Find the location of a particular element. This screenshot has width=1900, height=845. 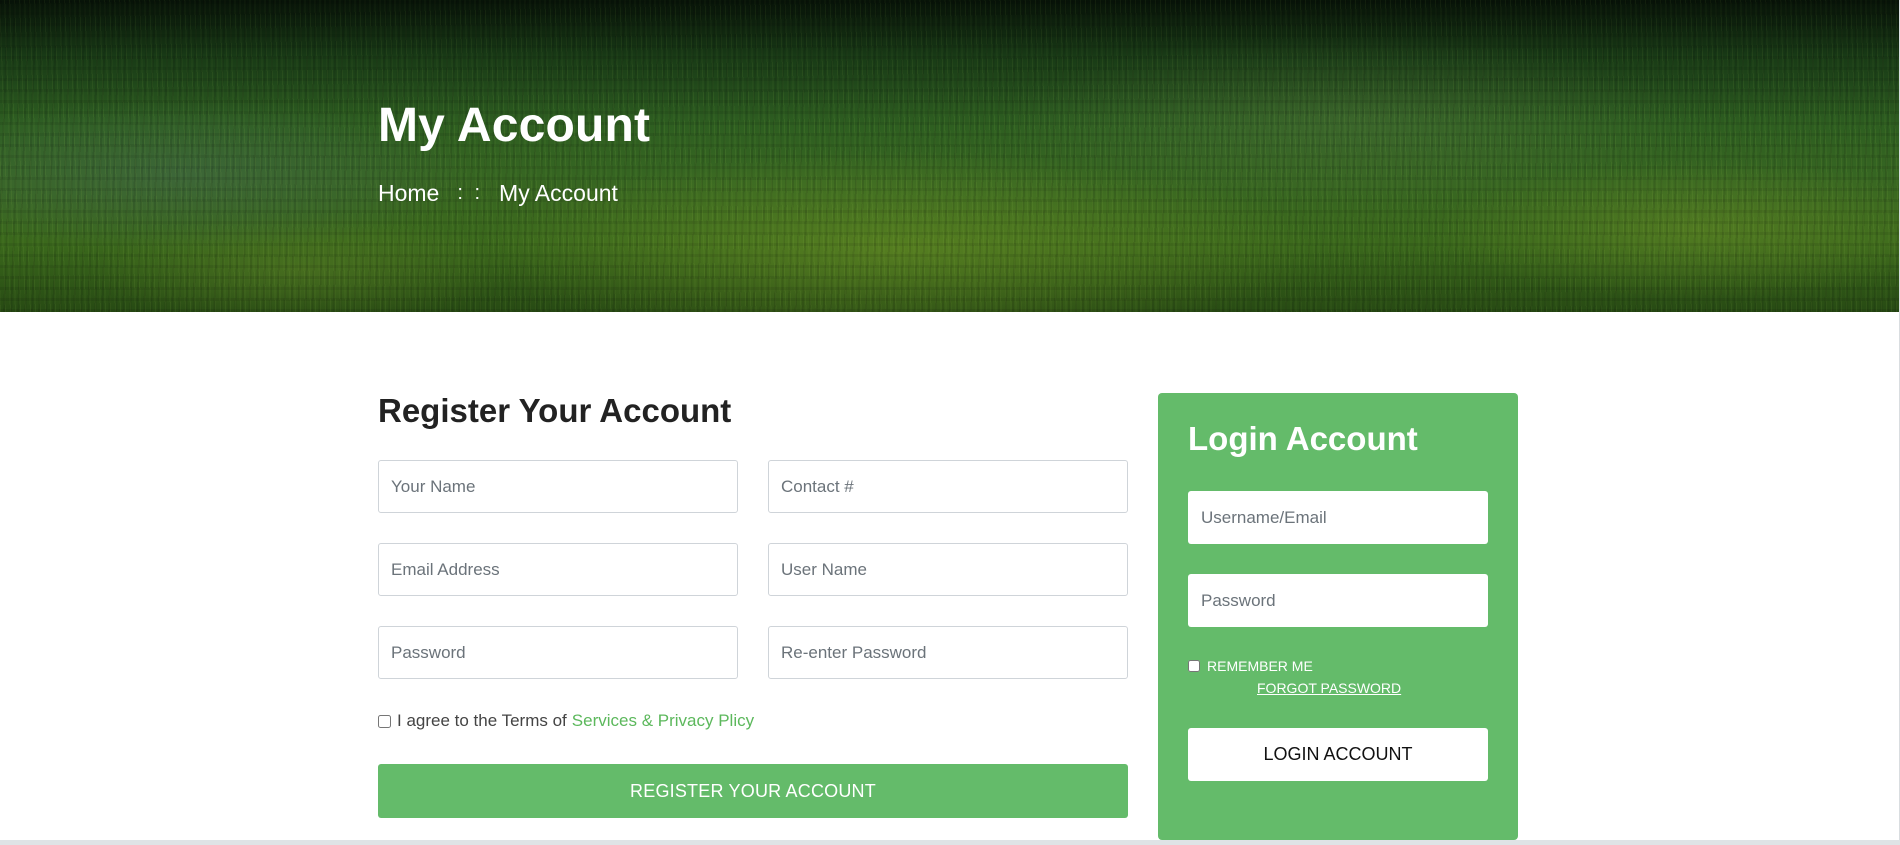

register-email-input is located at coordinates (558, 569).